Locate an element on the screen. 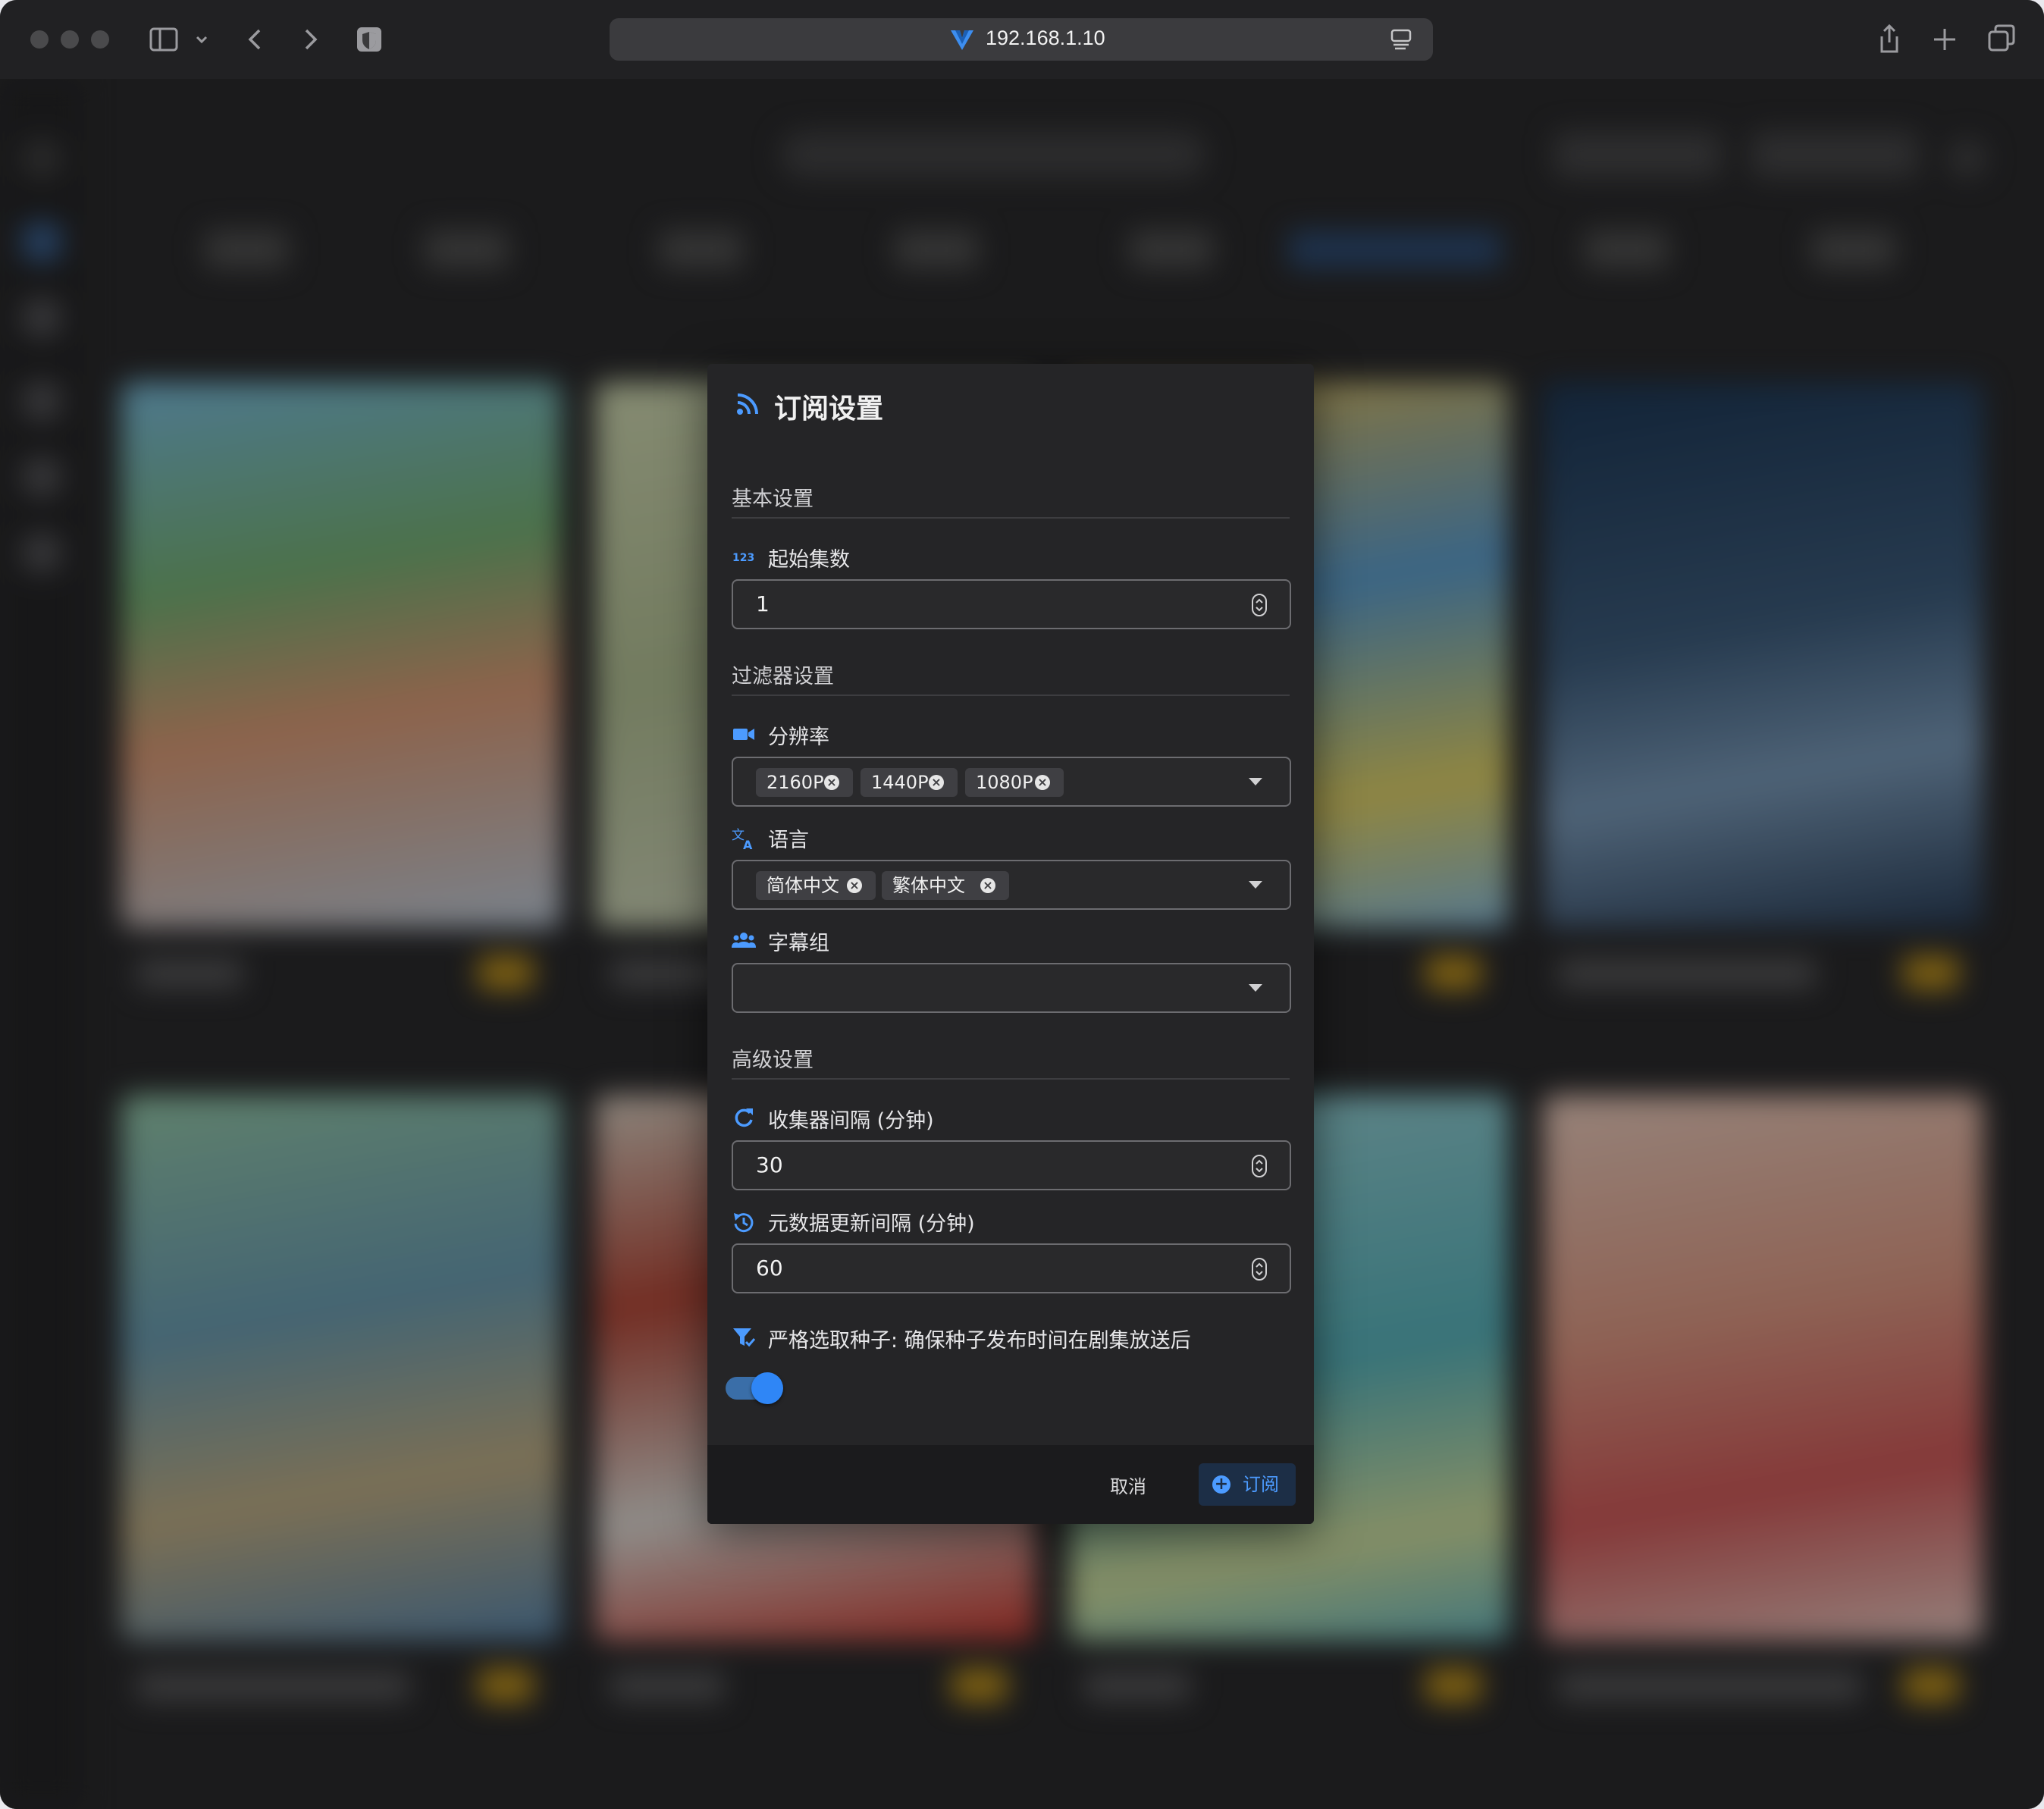 The height and width of the screenshot is (1809, 2044). resolution-chip-1440p: 1440P × is located at coordinates (909, 782).